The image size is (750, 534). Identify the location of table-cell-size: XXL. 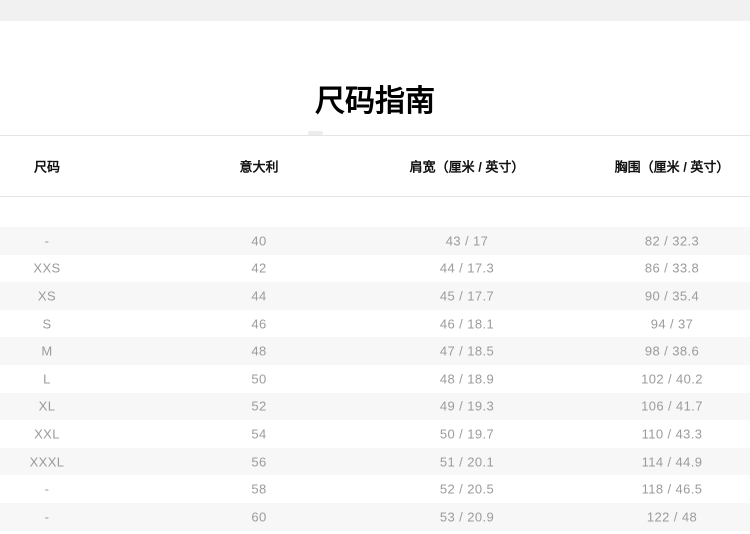
(47, 434).